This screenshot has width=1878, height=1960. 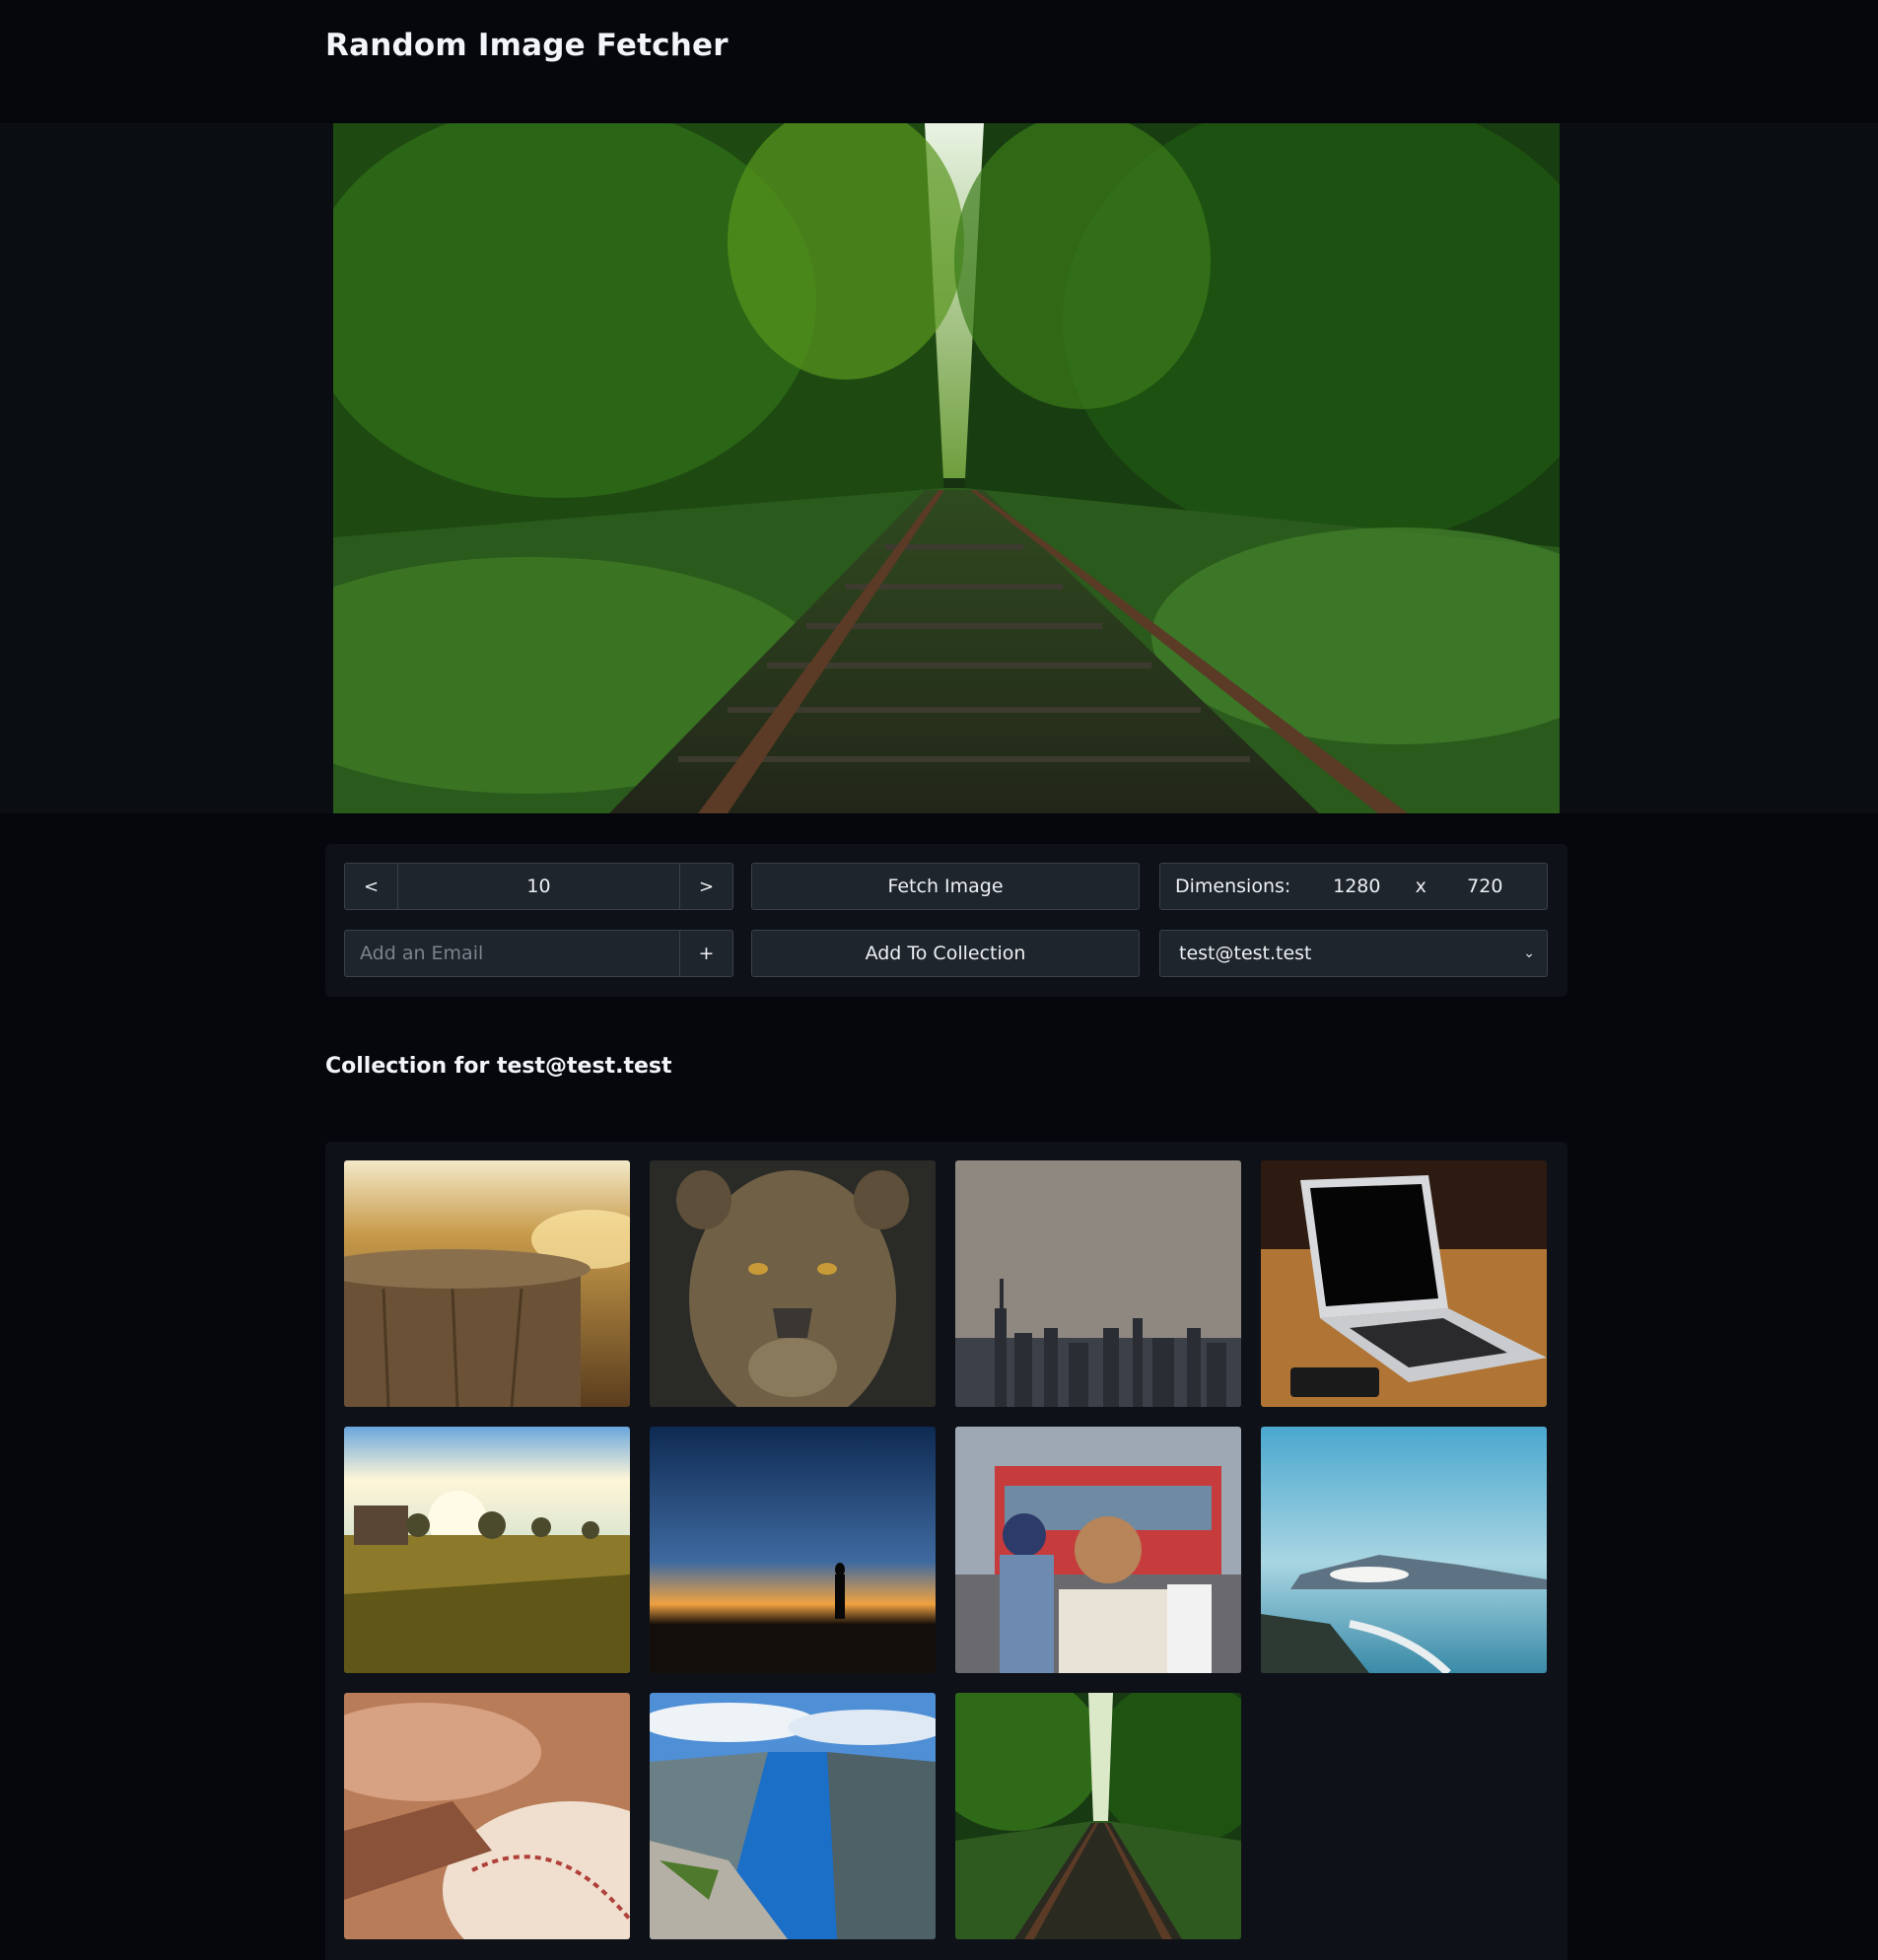 I want to click on email-select-value: test@test.test, so click(x=1245, y=953).